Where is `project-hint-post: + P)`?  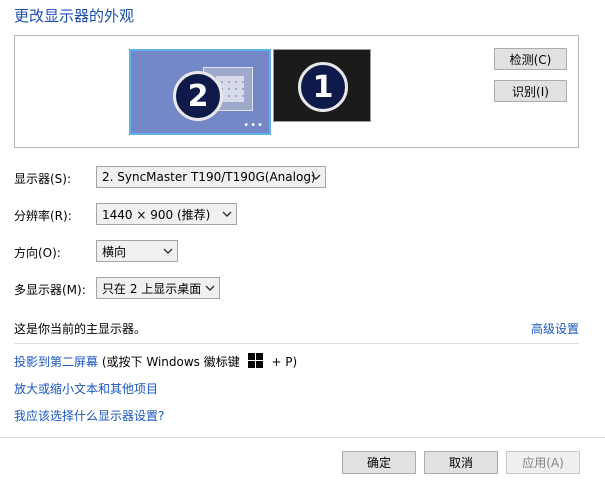 project-hint-post: + P) is located at coordinates (284, 362).